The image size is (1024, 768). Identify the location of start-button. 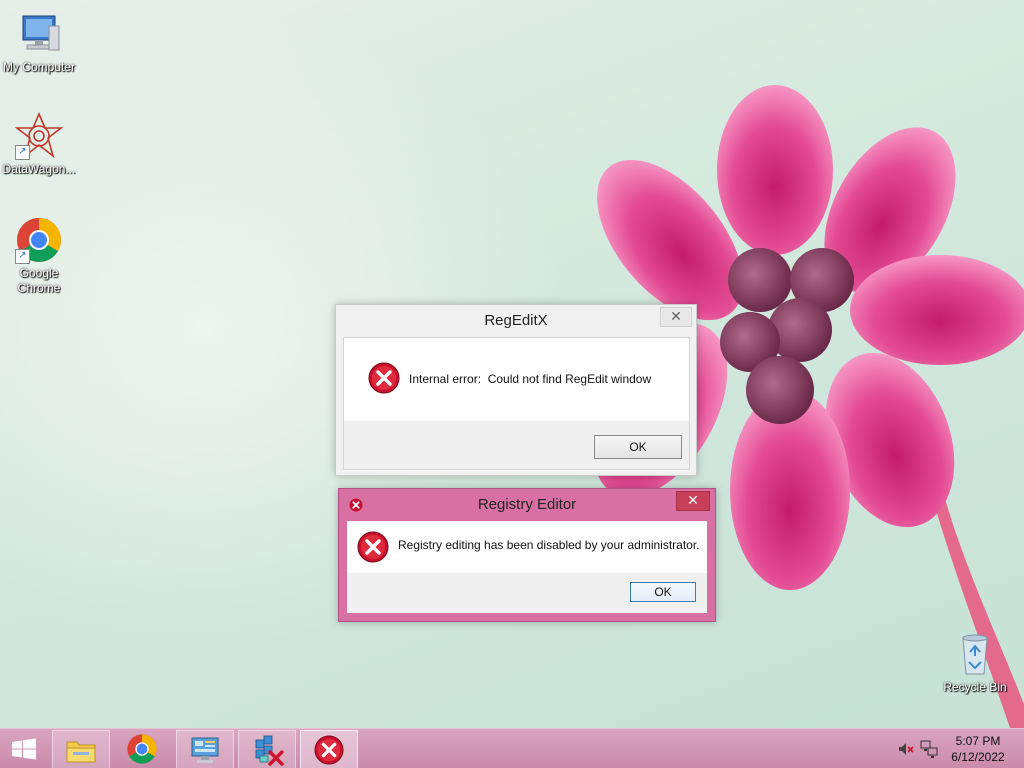
(24, 748).